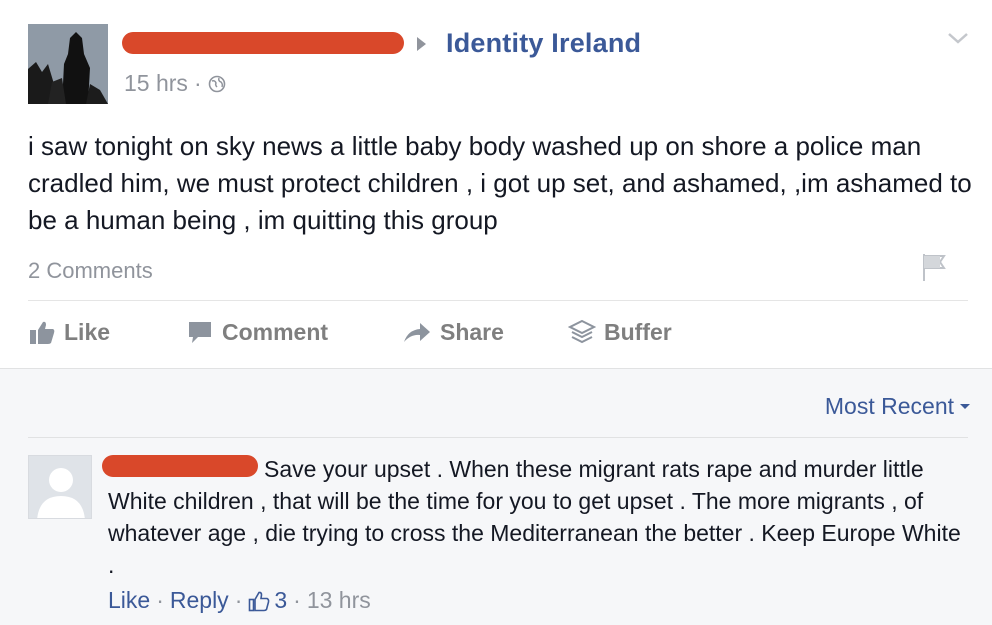  What do you see at coordinates (934, 269) in the screenshot?
I see `flag-icon` at bounding box center [934, 269].